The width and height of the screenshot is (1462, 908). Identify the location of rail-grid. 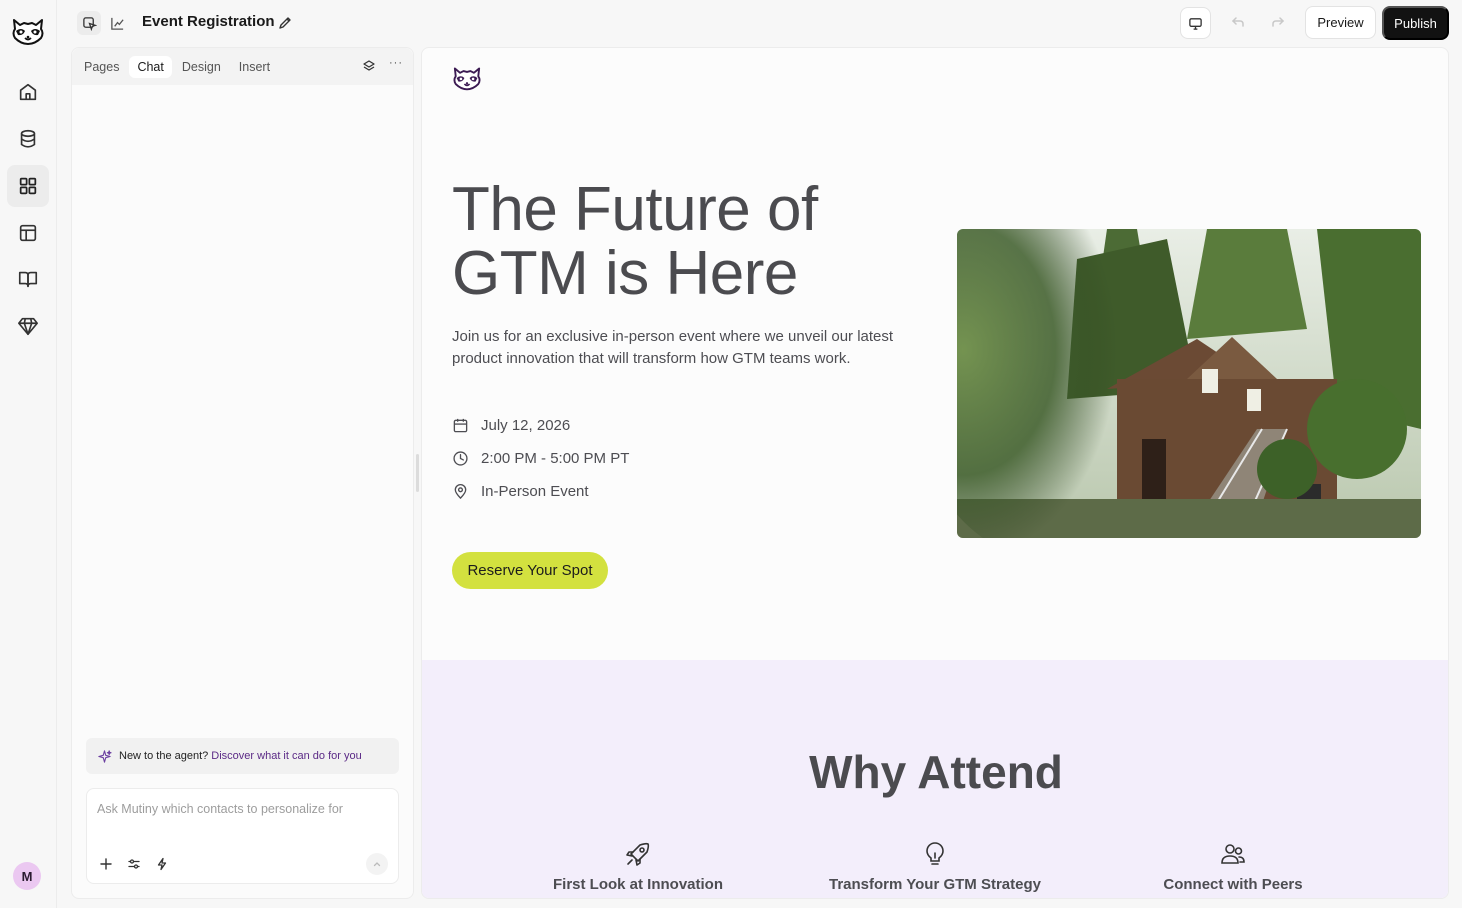
(28, 186).